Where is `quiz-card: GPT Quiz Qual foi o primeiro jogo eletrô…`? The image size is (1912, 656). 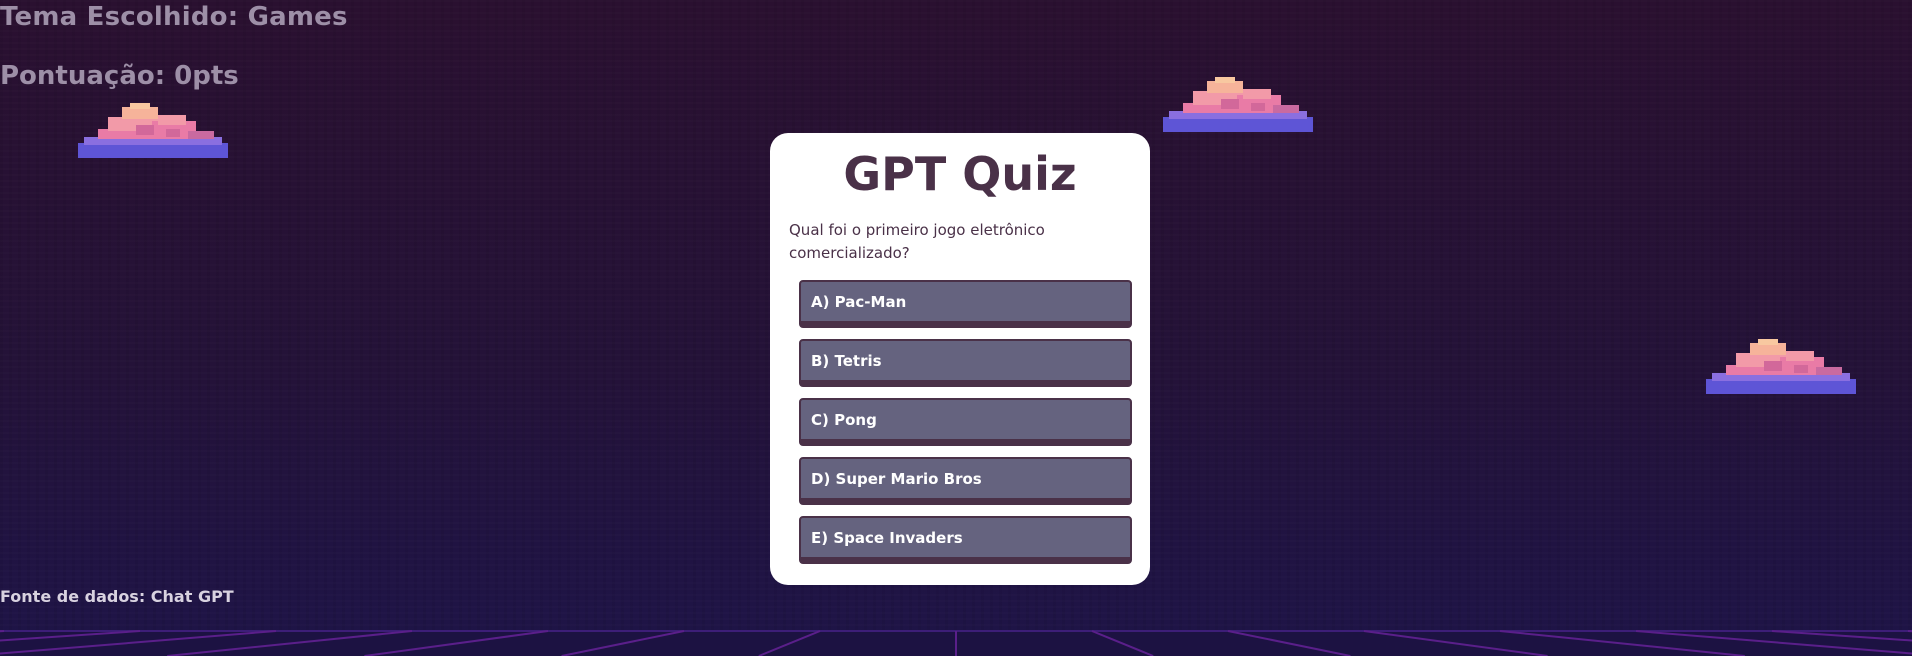
quiz-card: GPT Quiz Qual foi o primeiro jogo eletrô… is located at coordinates (960, 359).